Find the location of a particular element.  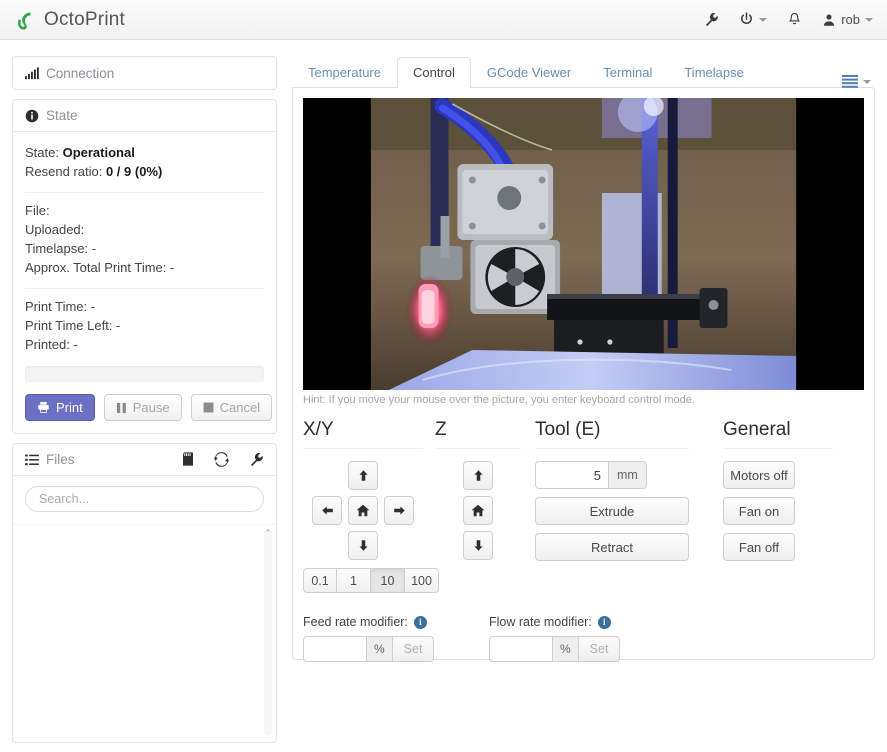

fan-off-button: Fan off is located at coordinates (759, 547).